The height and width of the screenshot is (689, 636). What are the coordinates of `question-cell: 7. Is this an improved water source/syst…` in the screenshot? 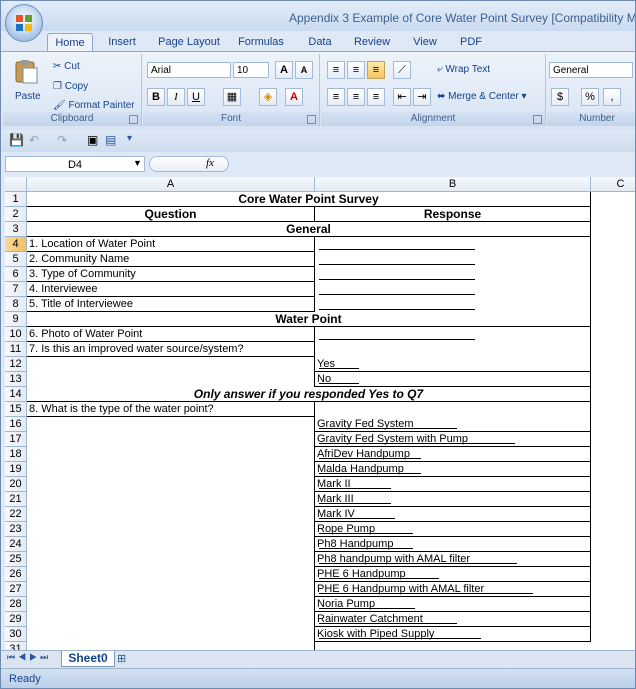 It's located at (171, 349).